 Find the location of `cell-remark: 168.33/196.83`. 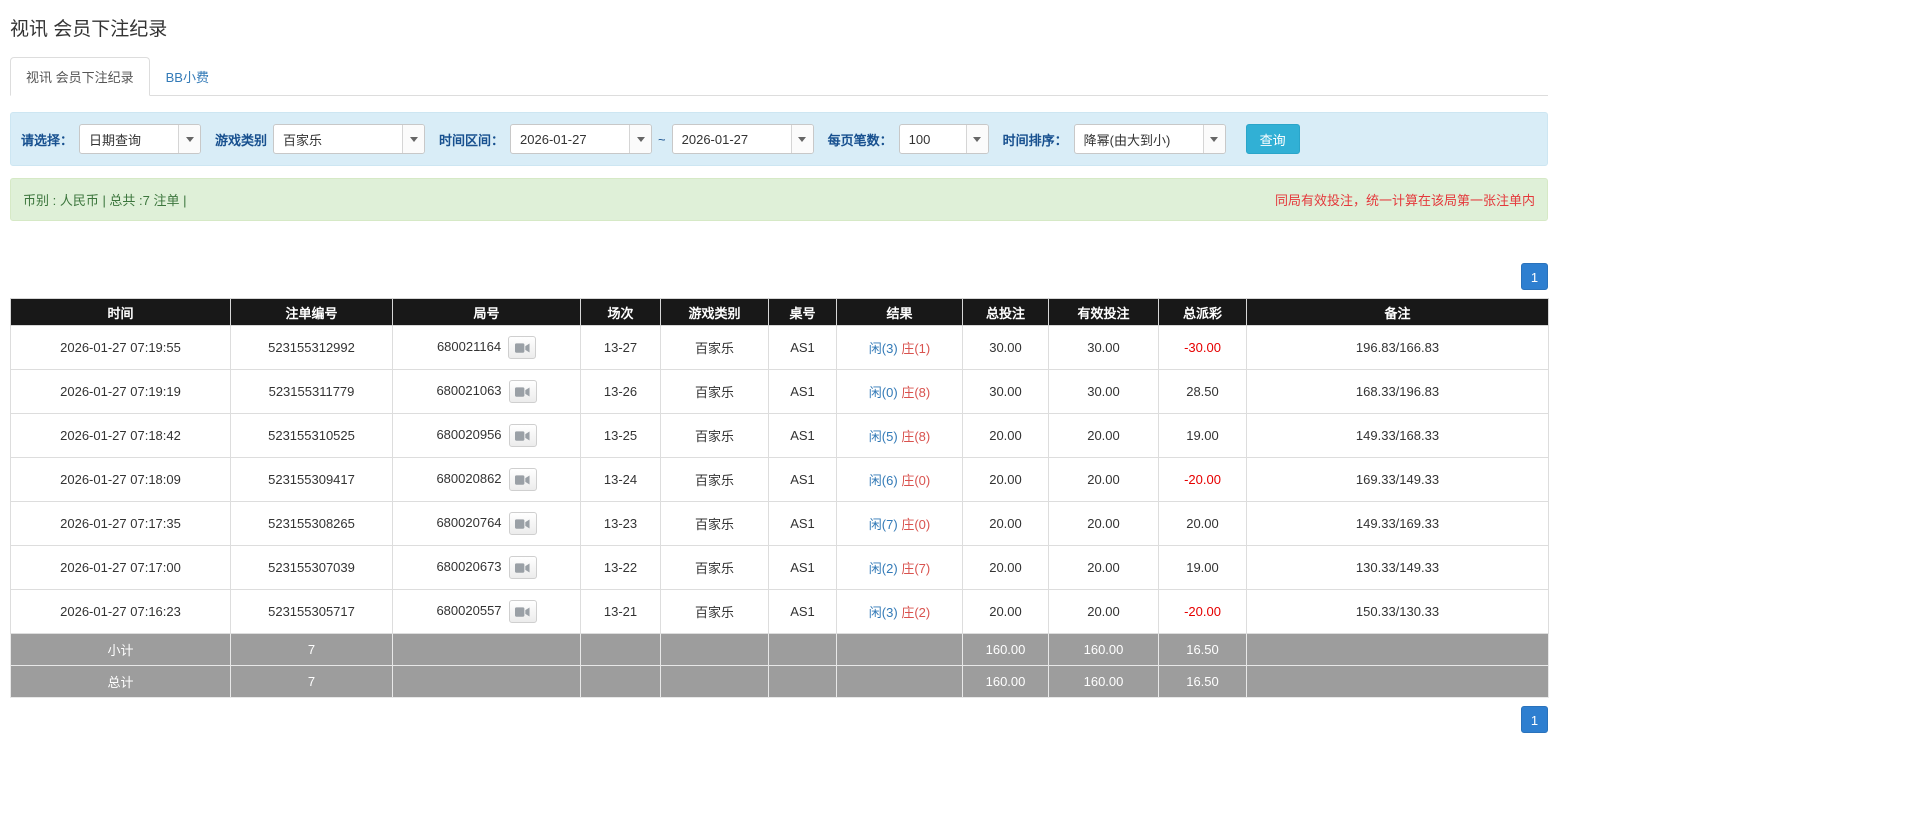

cell-remark: 168.33/196.83 is located at coordinates (1397, 391).